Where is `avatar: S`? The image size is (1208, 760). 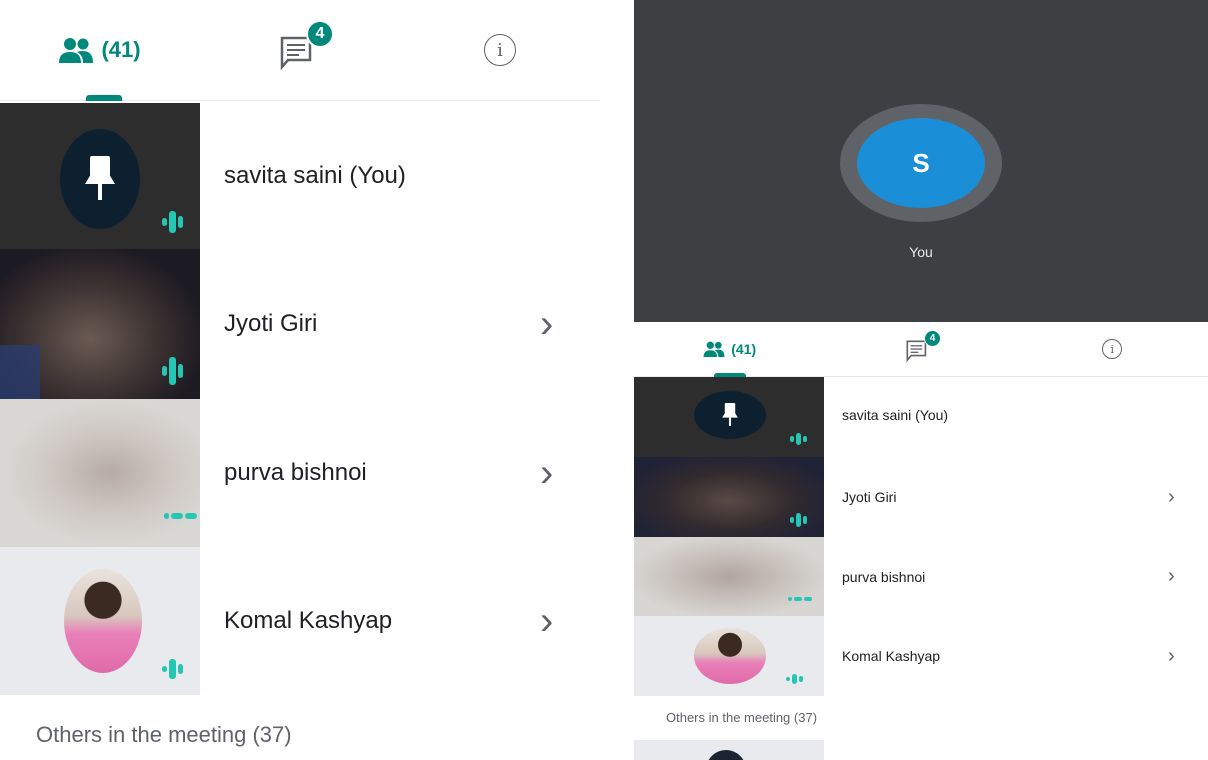
avatar: S is located at coordinates (921, 163).